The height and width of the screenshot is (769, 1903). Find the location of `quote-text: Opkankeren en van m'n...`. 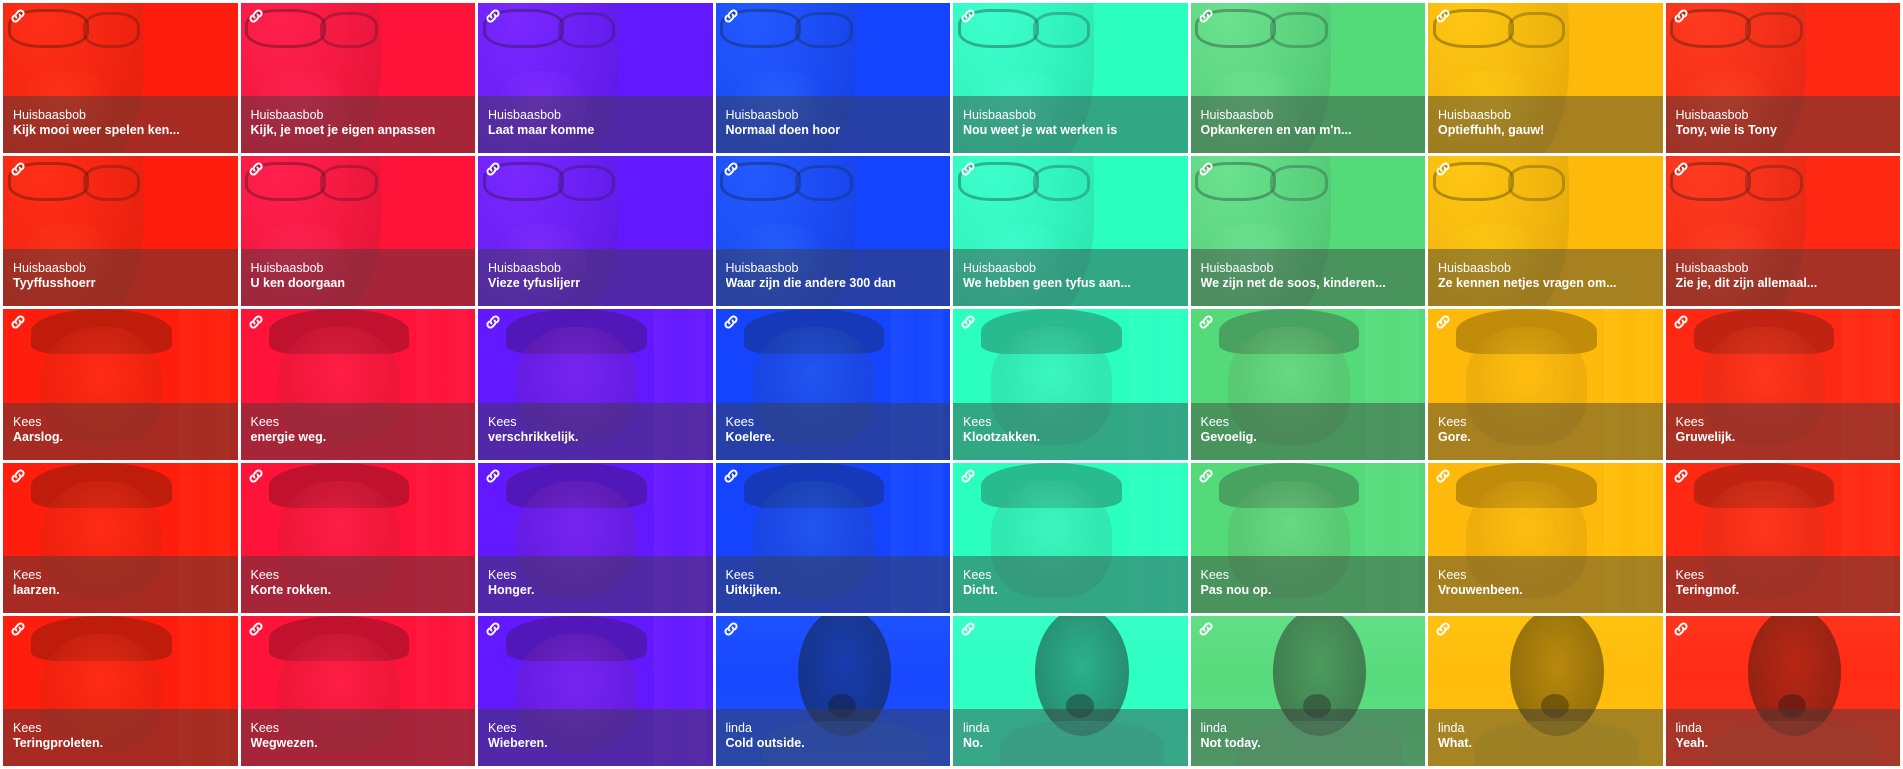

quote-text: Opkankeren en van m'n... is located at coordinates (1276, 130).